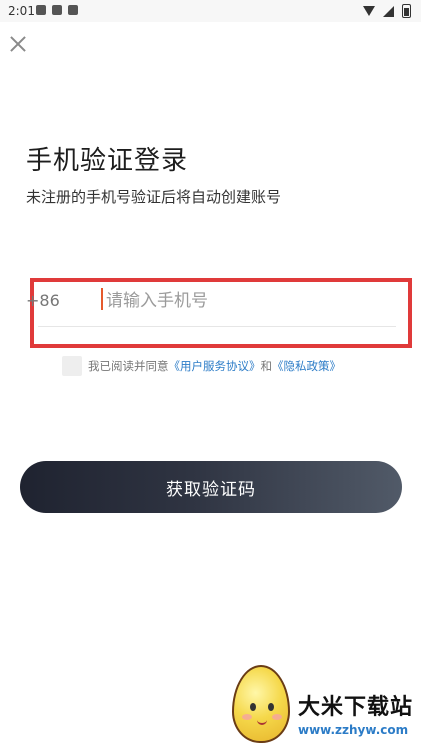  I want to click on agreement-row: 我已阅读并同意 《用户服务协议》 和 《隐私政策》, so click(201, 366).